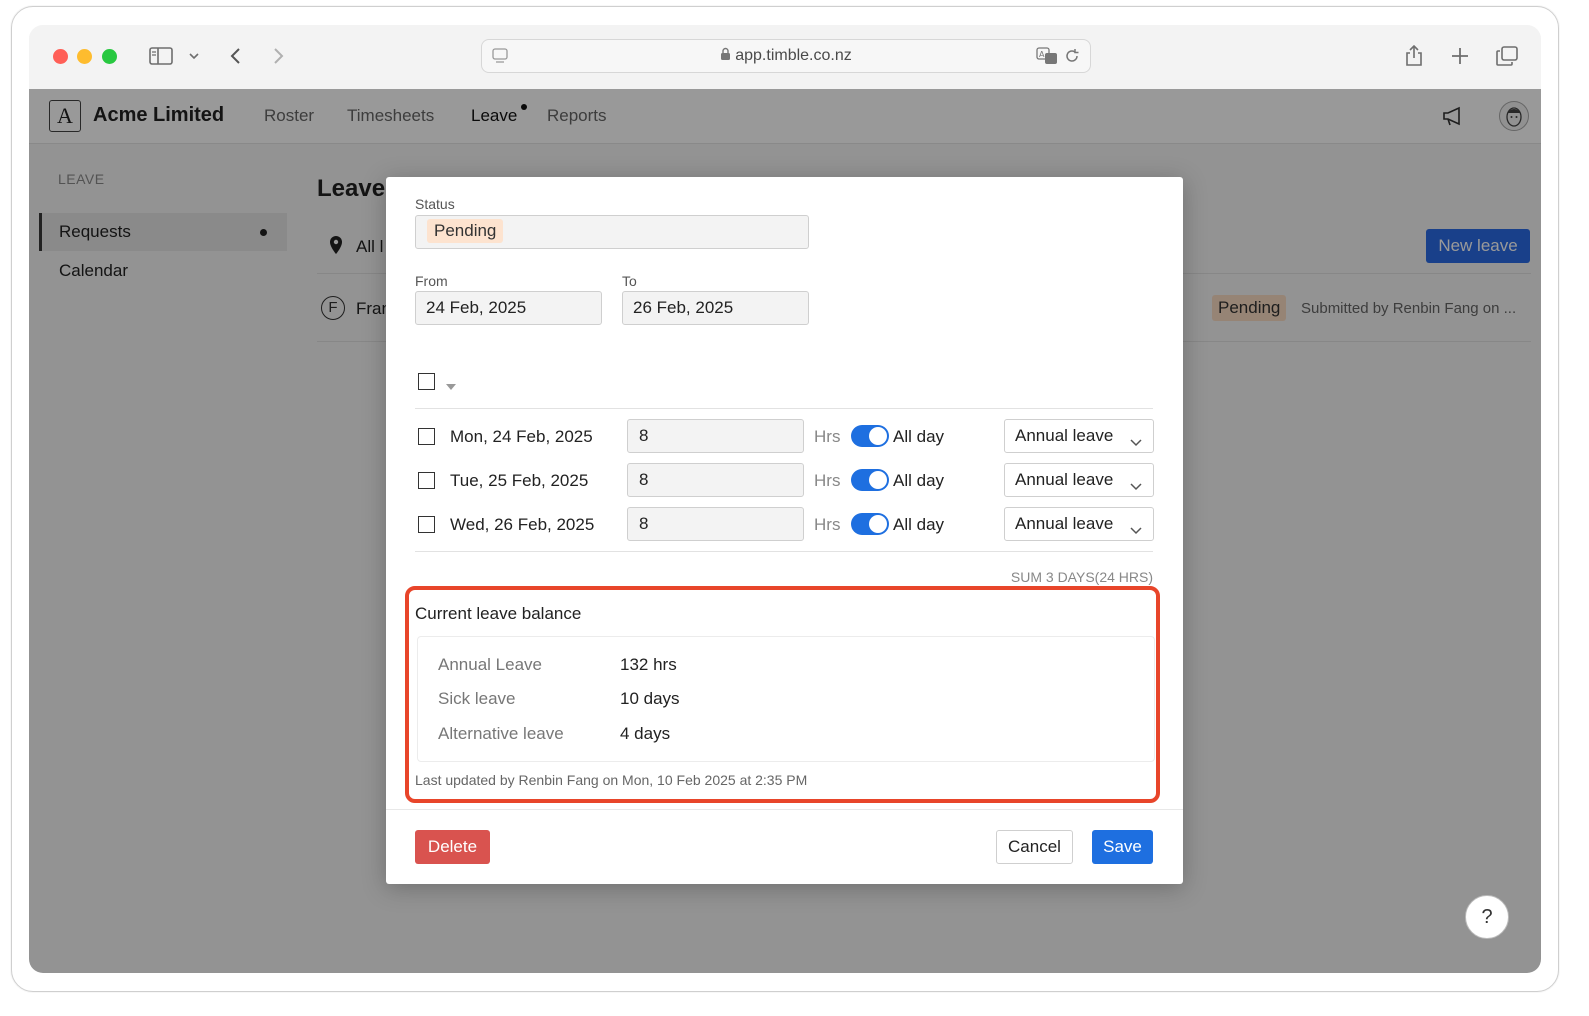 This screenshot has height=1016, width=1589. I want to click on address-bar: app.timble.co.nz A, so click(786, 56).